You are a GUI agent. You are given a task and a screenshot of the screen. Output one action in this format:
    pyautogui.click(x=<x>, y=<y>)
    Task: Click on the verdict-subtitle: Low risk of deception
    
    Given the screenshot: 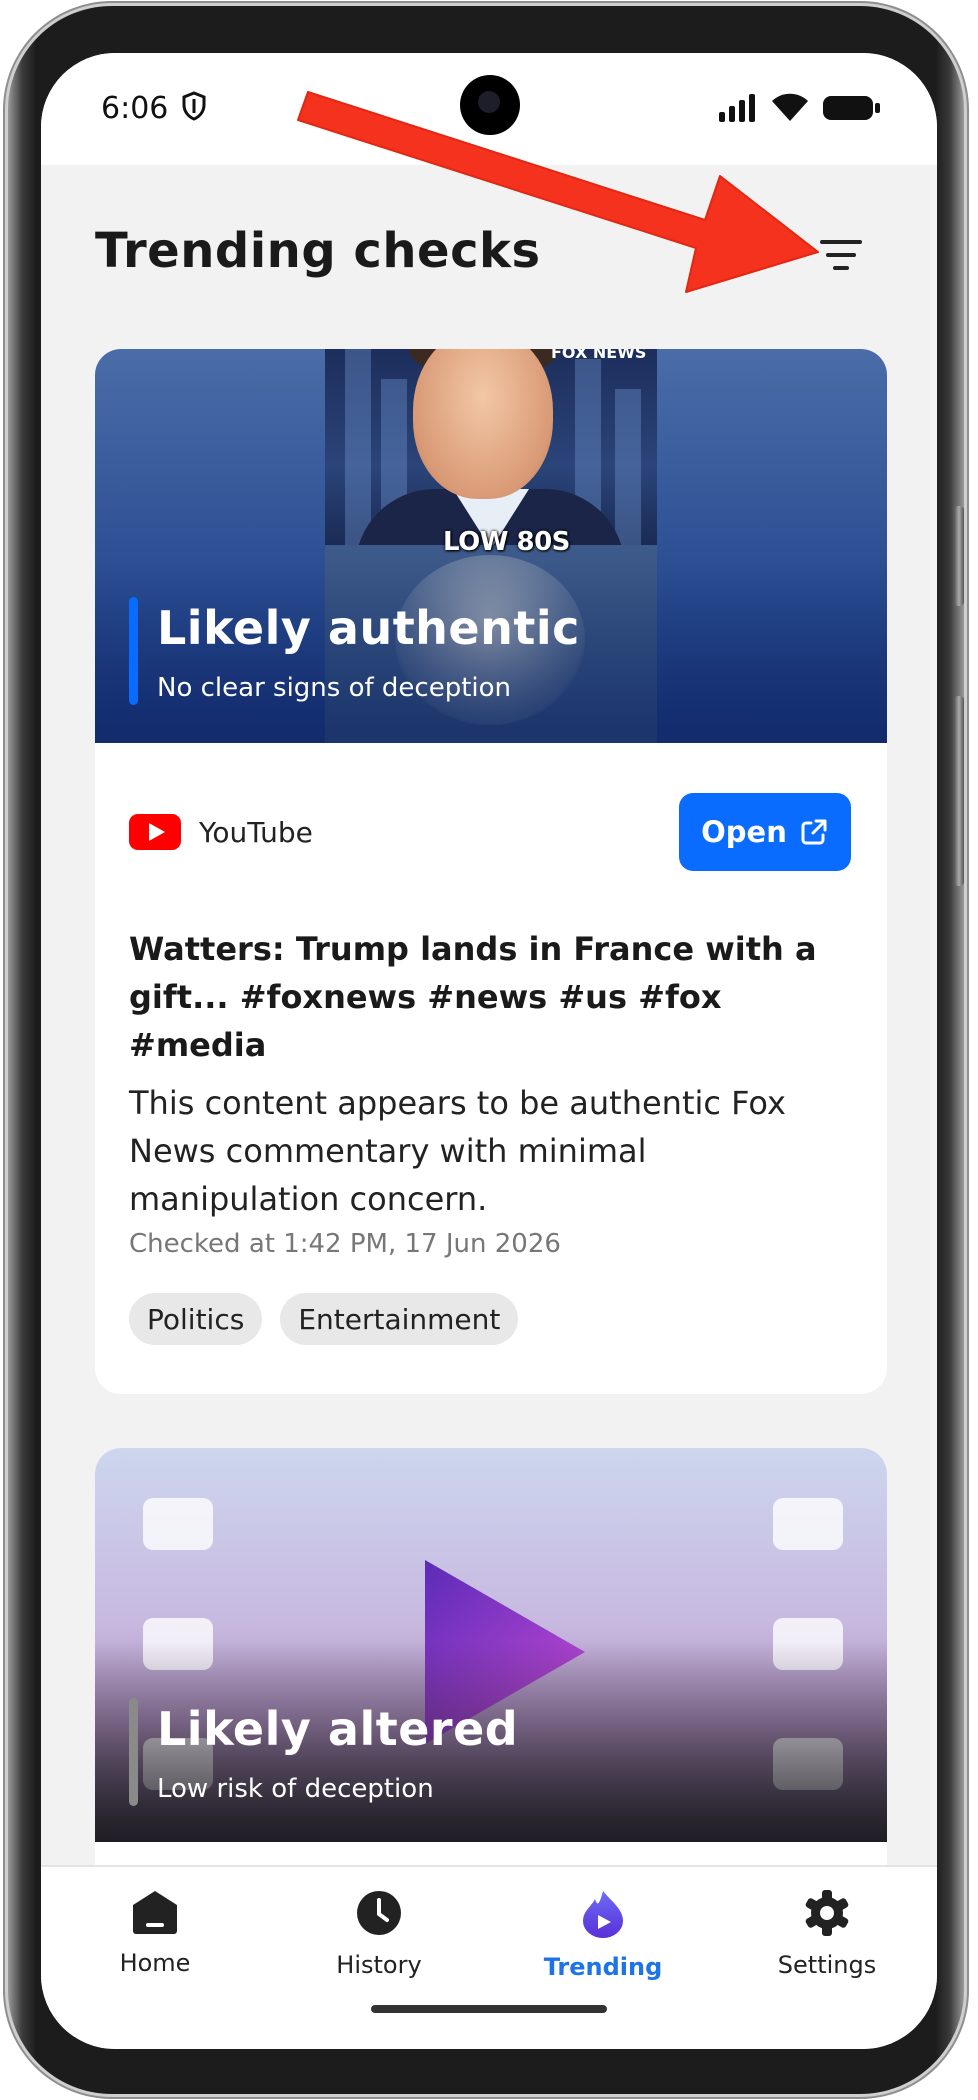 What is the action you would take?
    pyautogui.click(x=295, y=1789)
    